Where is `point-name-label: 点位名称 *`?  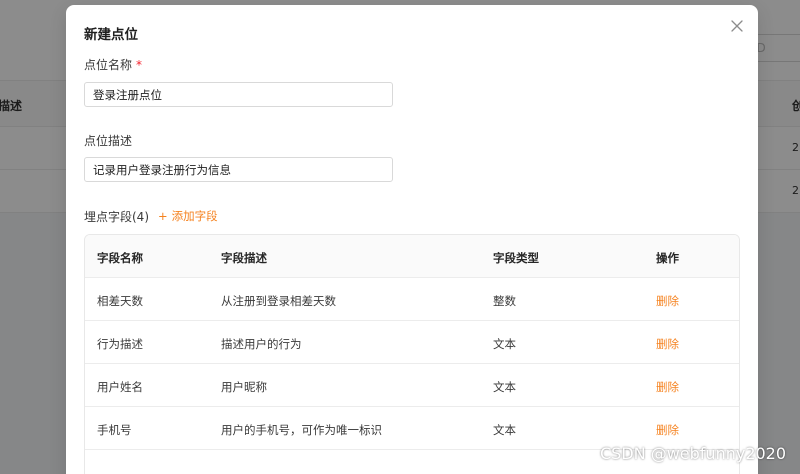
point-name-label: 点位名称 * is located at coordinates (113, 64).